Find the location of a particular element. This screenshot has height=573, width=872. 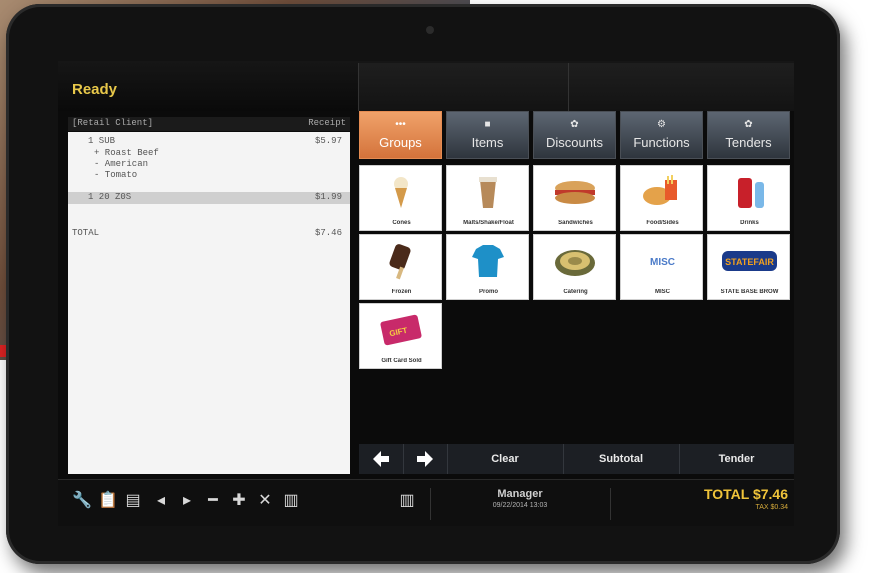

ice-cream-bar-icon is located at coordinates (400, 262).